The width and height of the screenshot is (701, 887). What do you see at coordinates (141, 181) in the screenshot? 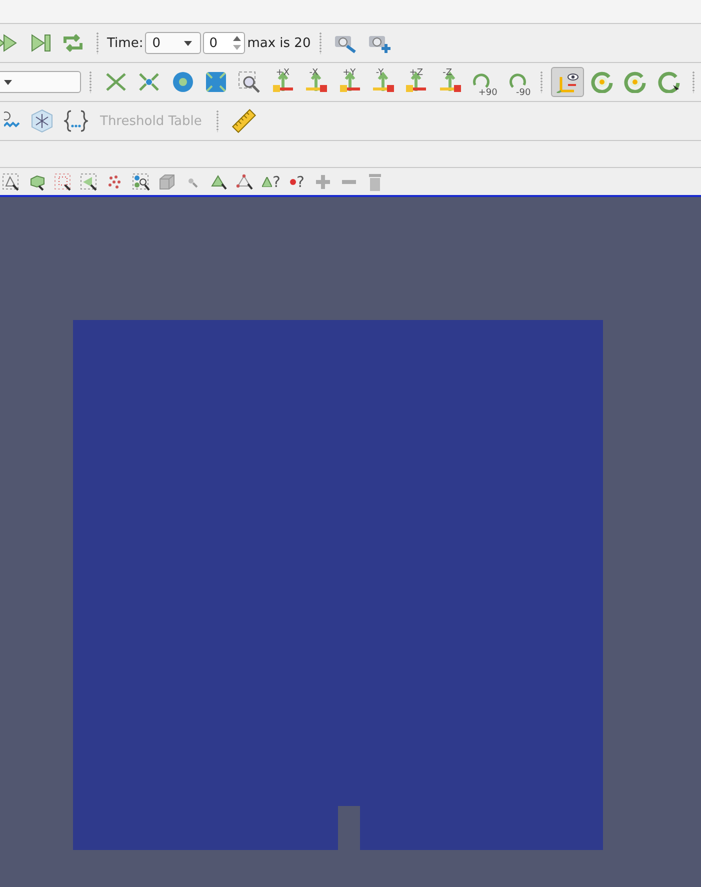
I see `select-blocks-icon` at bounding box center [141, 181].